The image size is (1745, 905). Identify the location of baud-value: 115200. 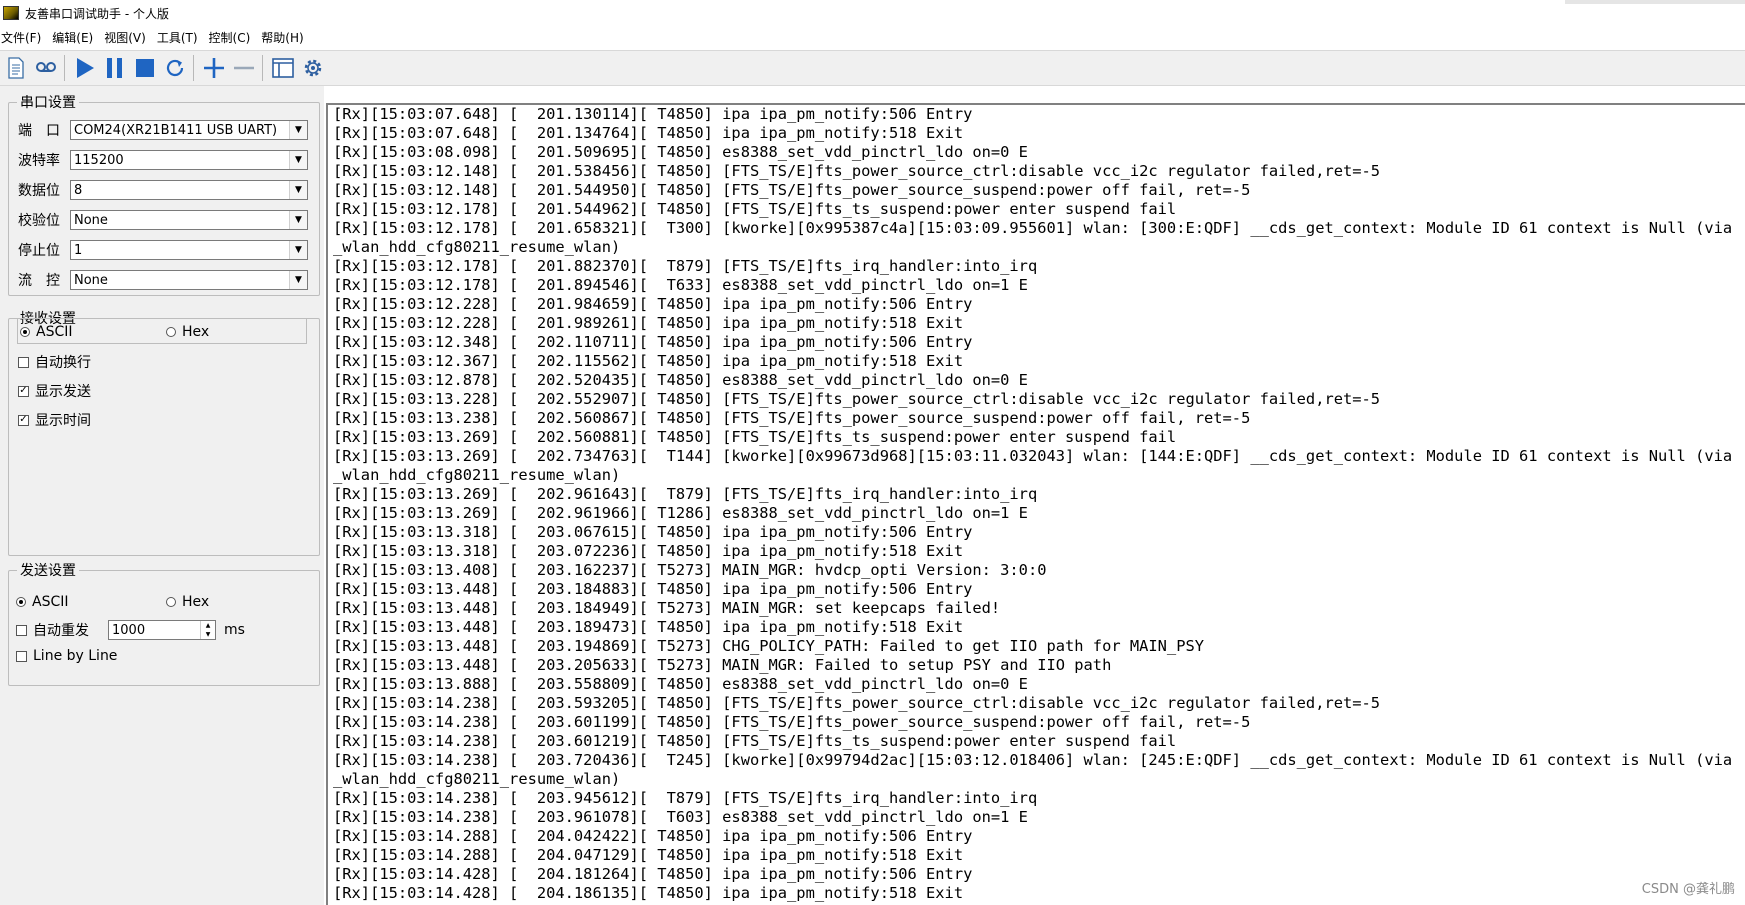
(99, 160).